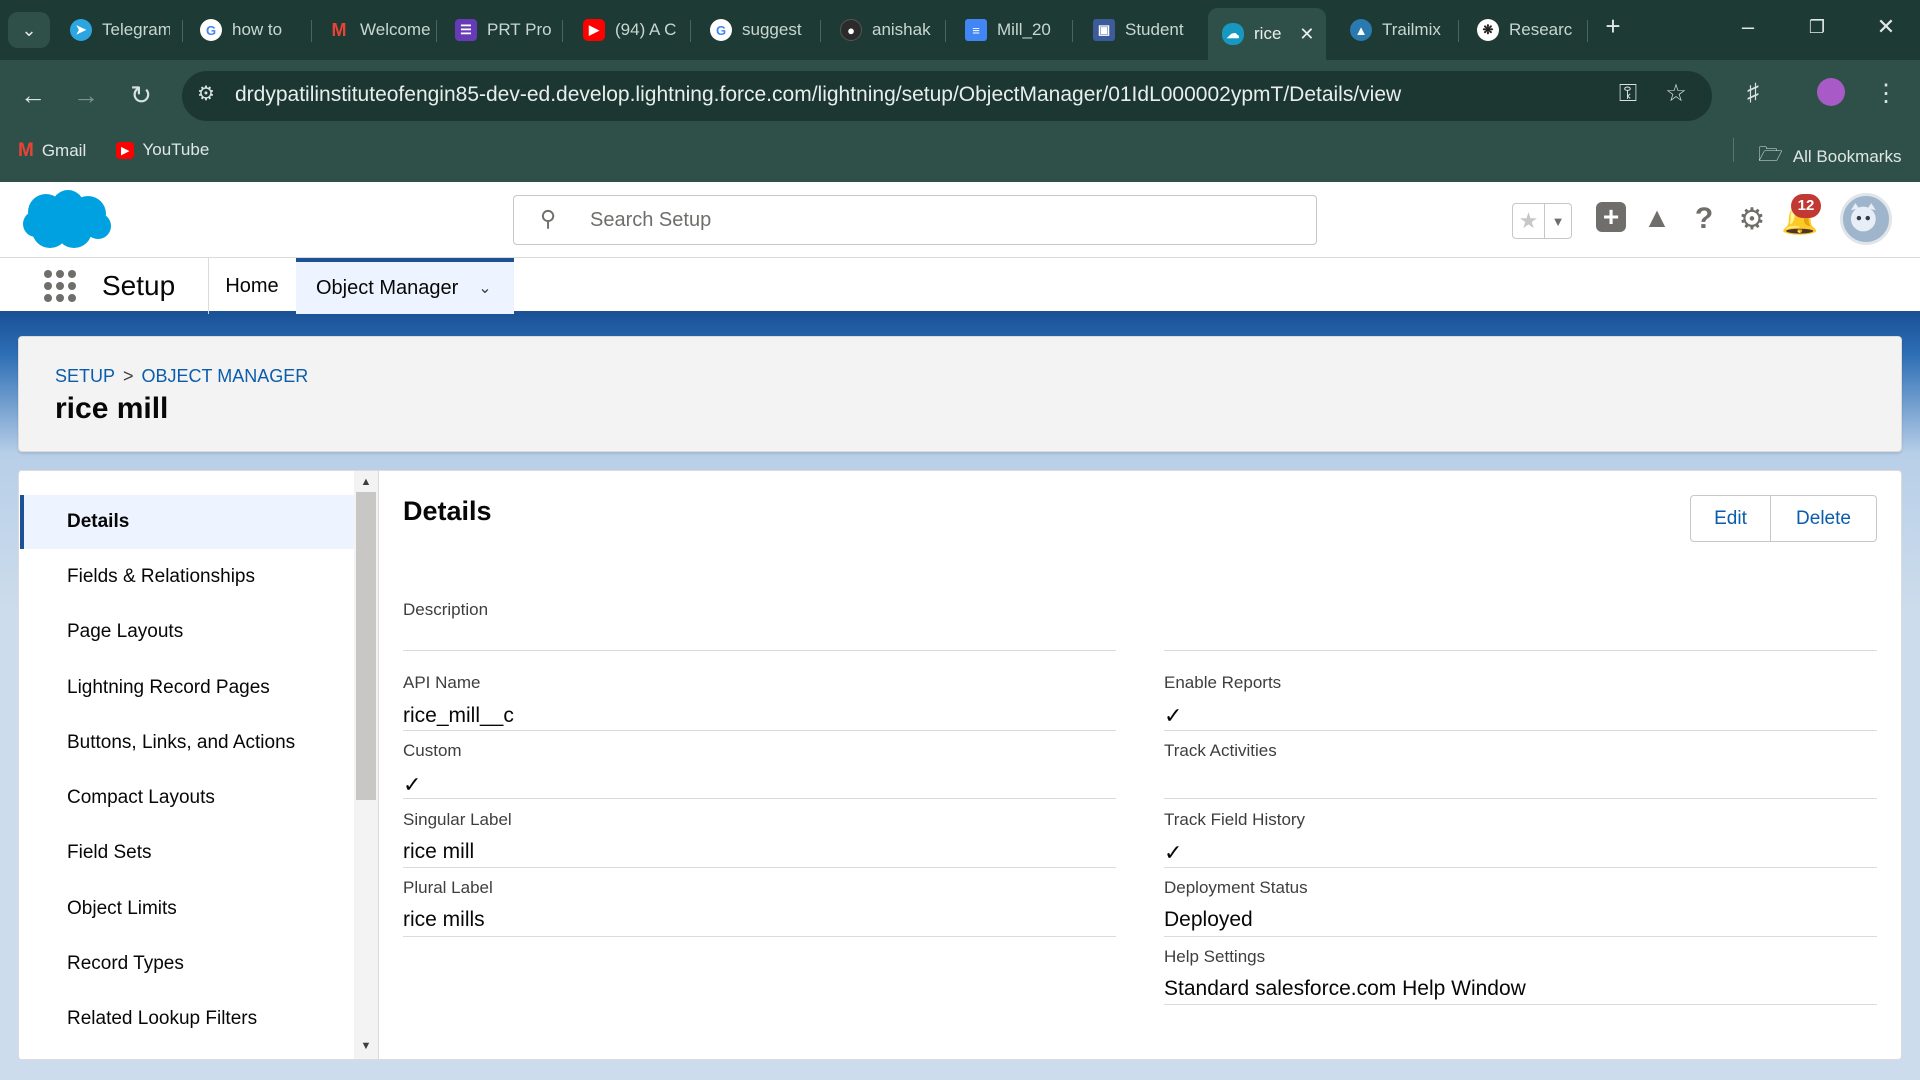 The width and height of the screenshot is (1920, 1080). Describe the element at coordinates (721, 30) in the screenshot. I see `google-icon: G` at that location.